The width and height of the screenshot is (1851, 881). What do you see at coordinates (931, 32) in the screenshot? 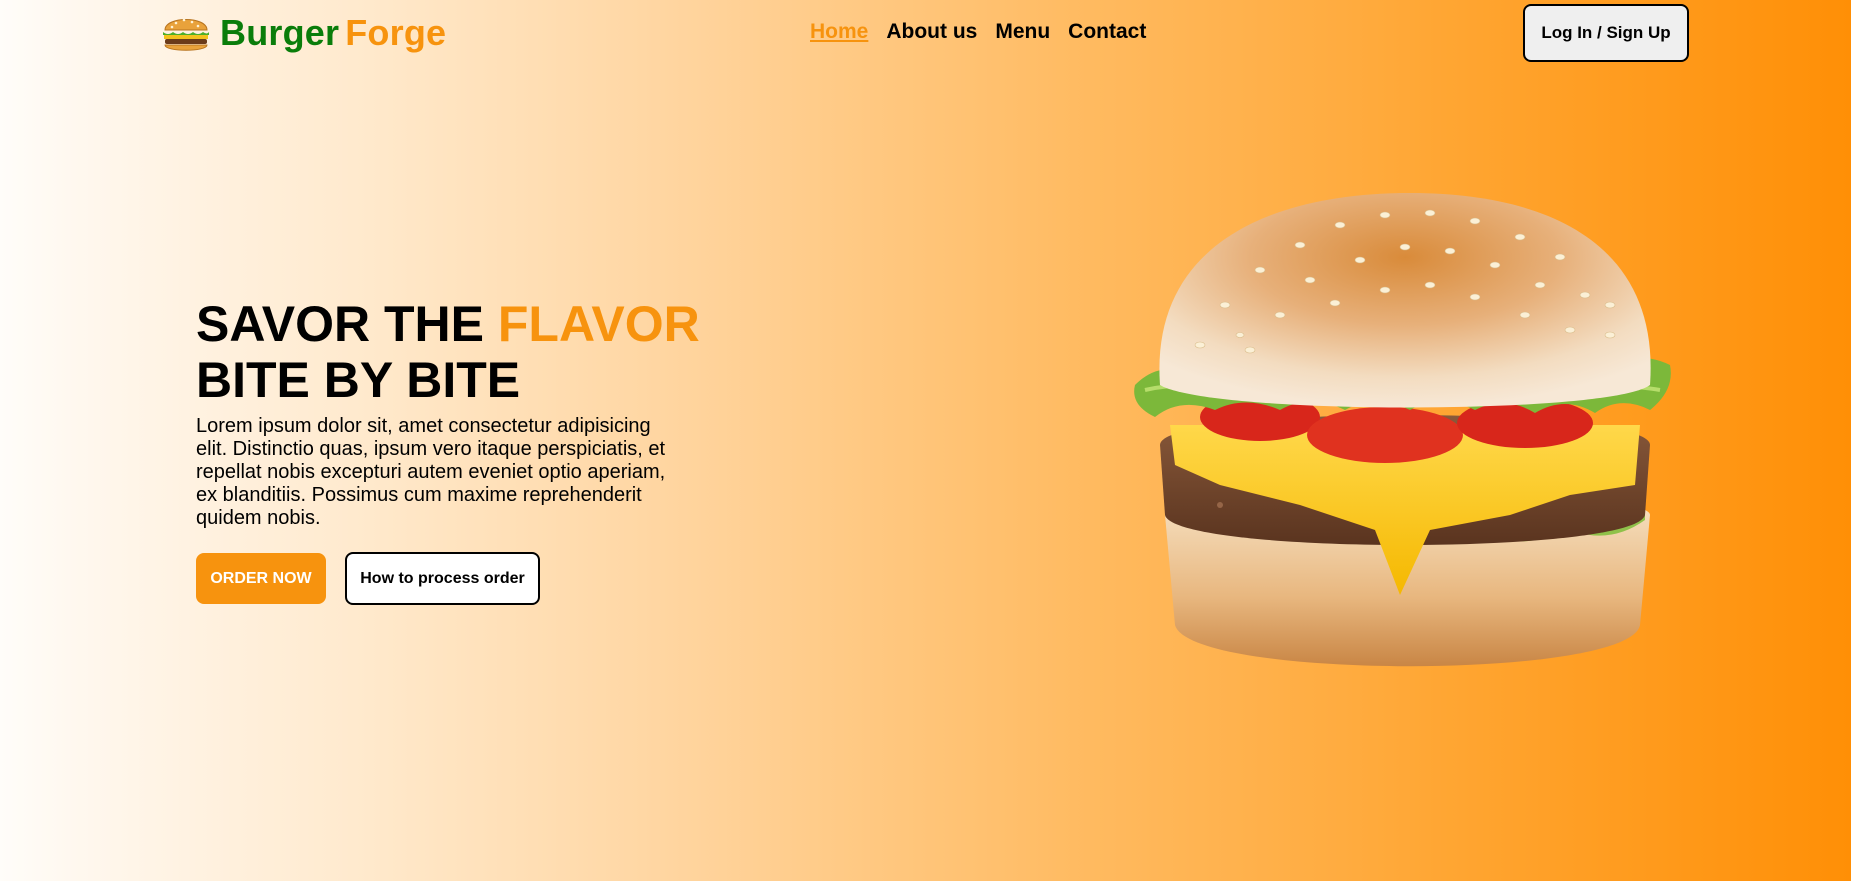
I see `nav-about-us: About us` at bounding box center [931, 32].